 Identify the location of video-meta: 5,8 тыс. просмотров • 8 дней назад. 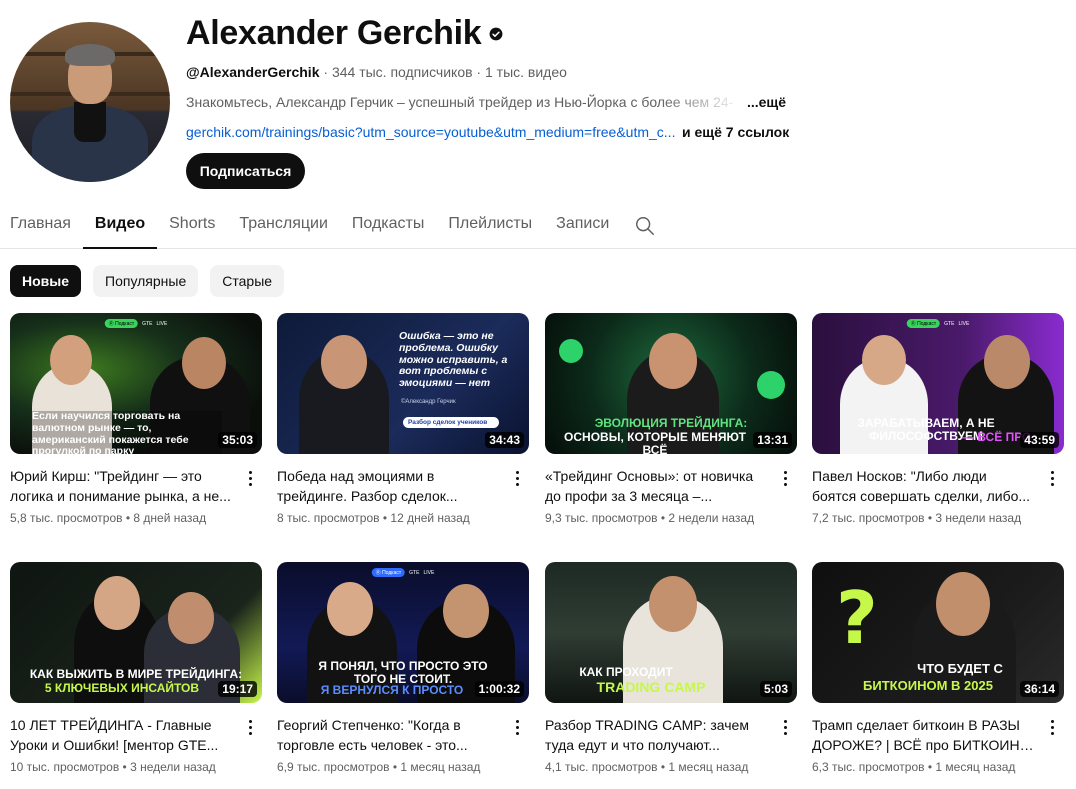
(108, 518).